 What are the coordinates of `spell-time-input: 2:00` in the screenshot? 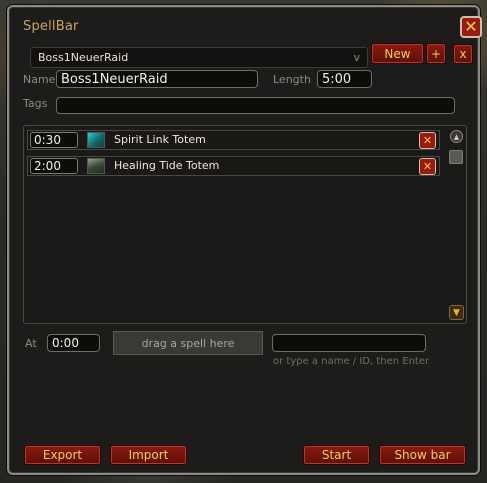 It's located at (54, 166).